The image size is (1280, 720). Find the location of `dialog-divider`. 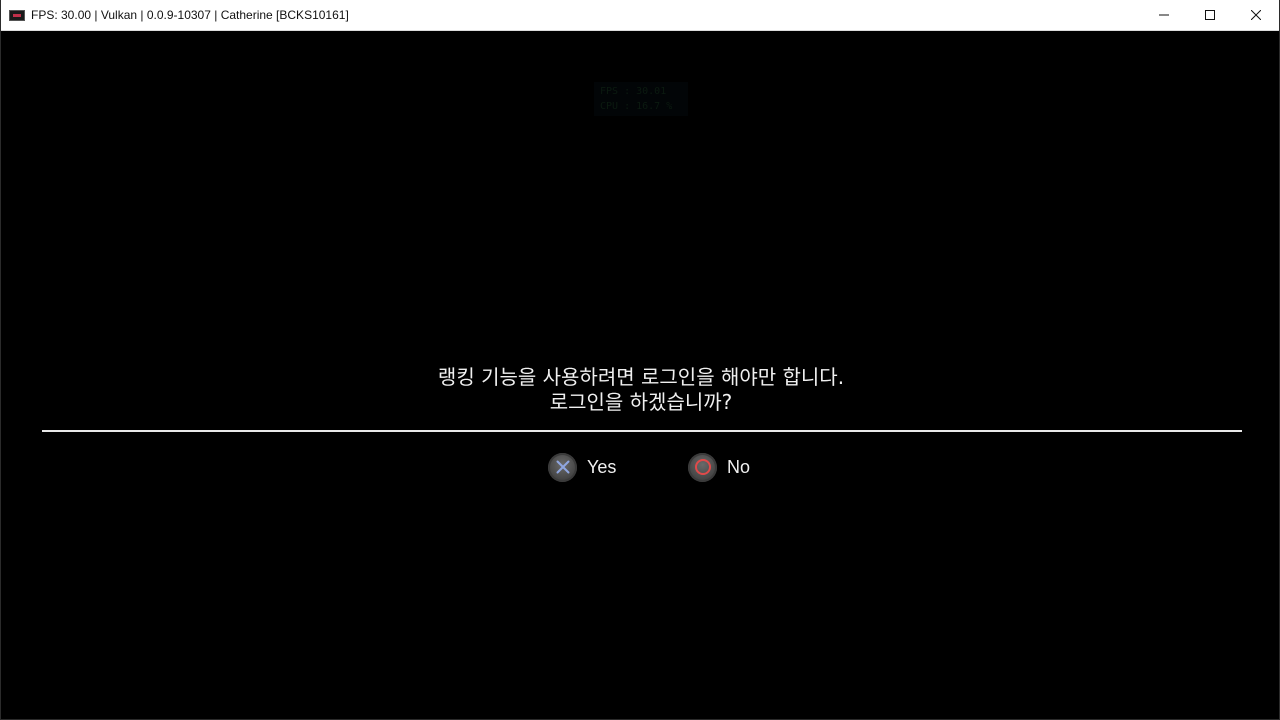

dialog-divider is located at coordinates (642, 431).